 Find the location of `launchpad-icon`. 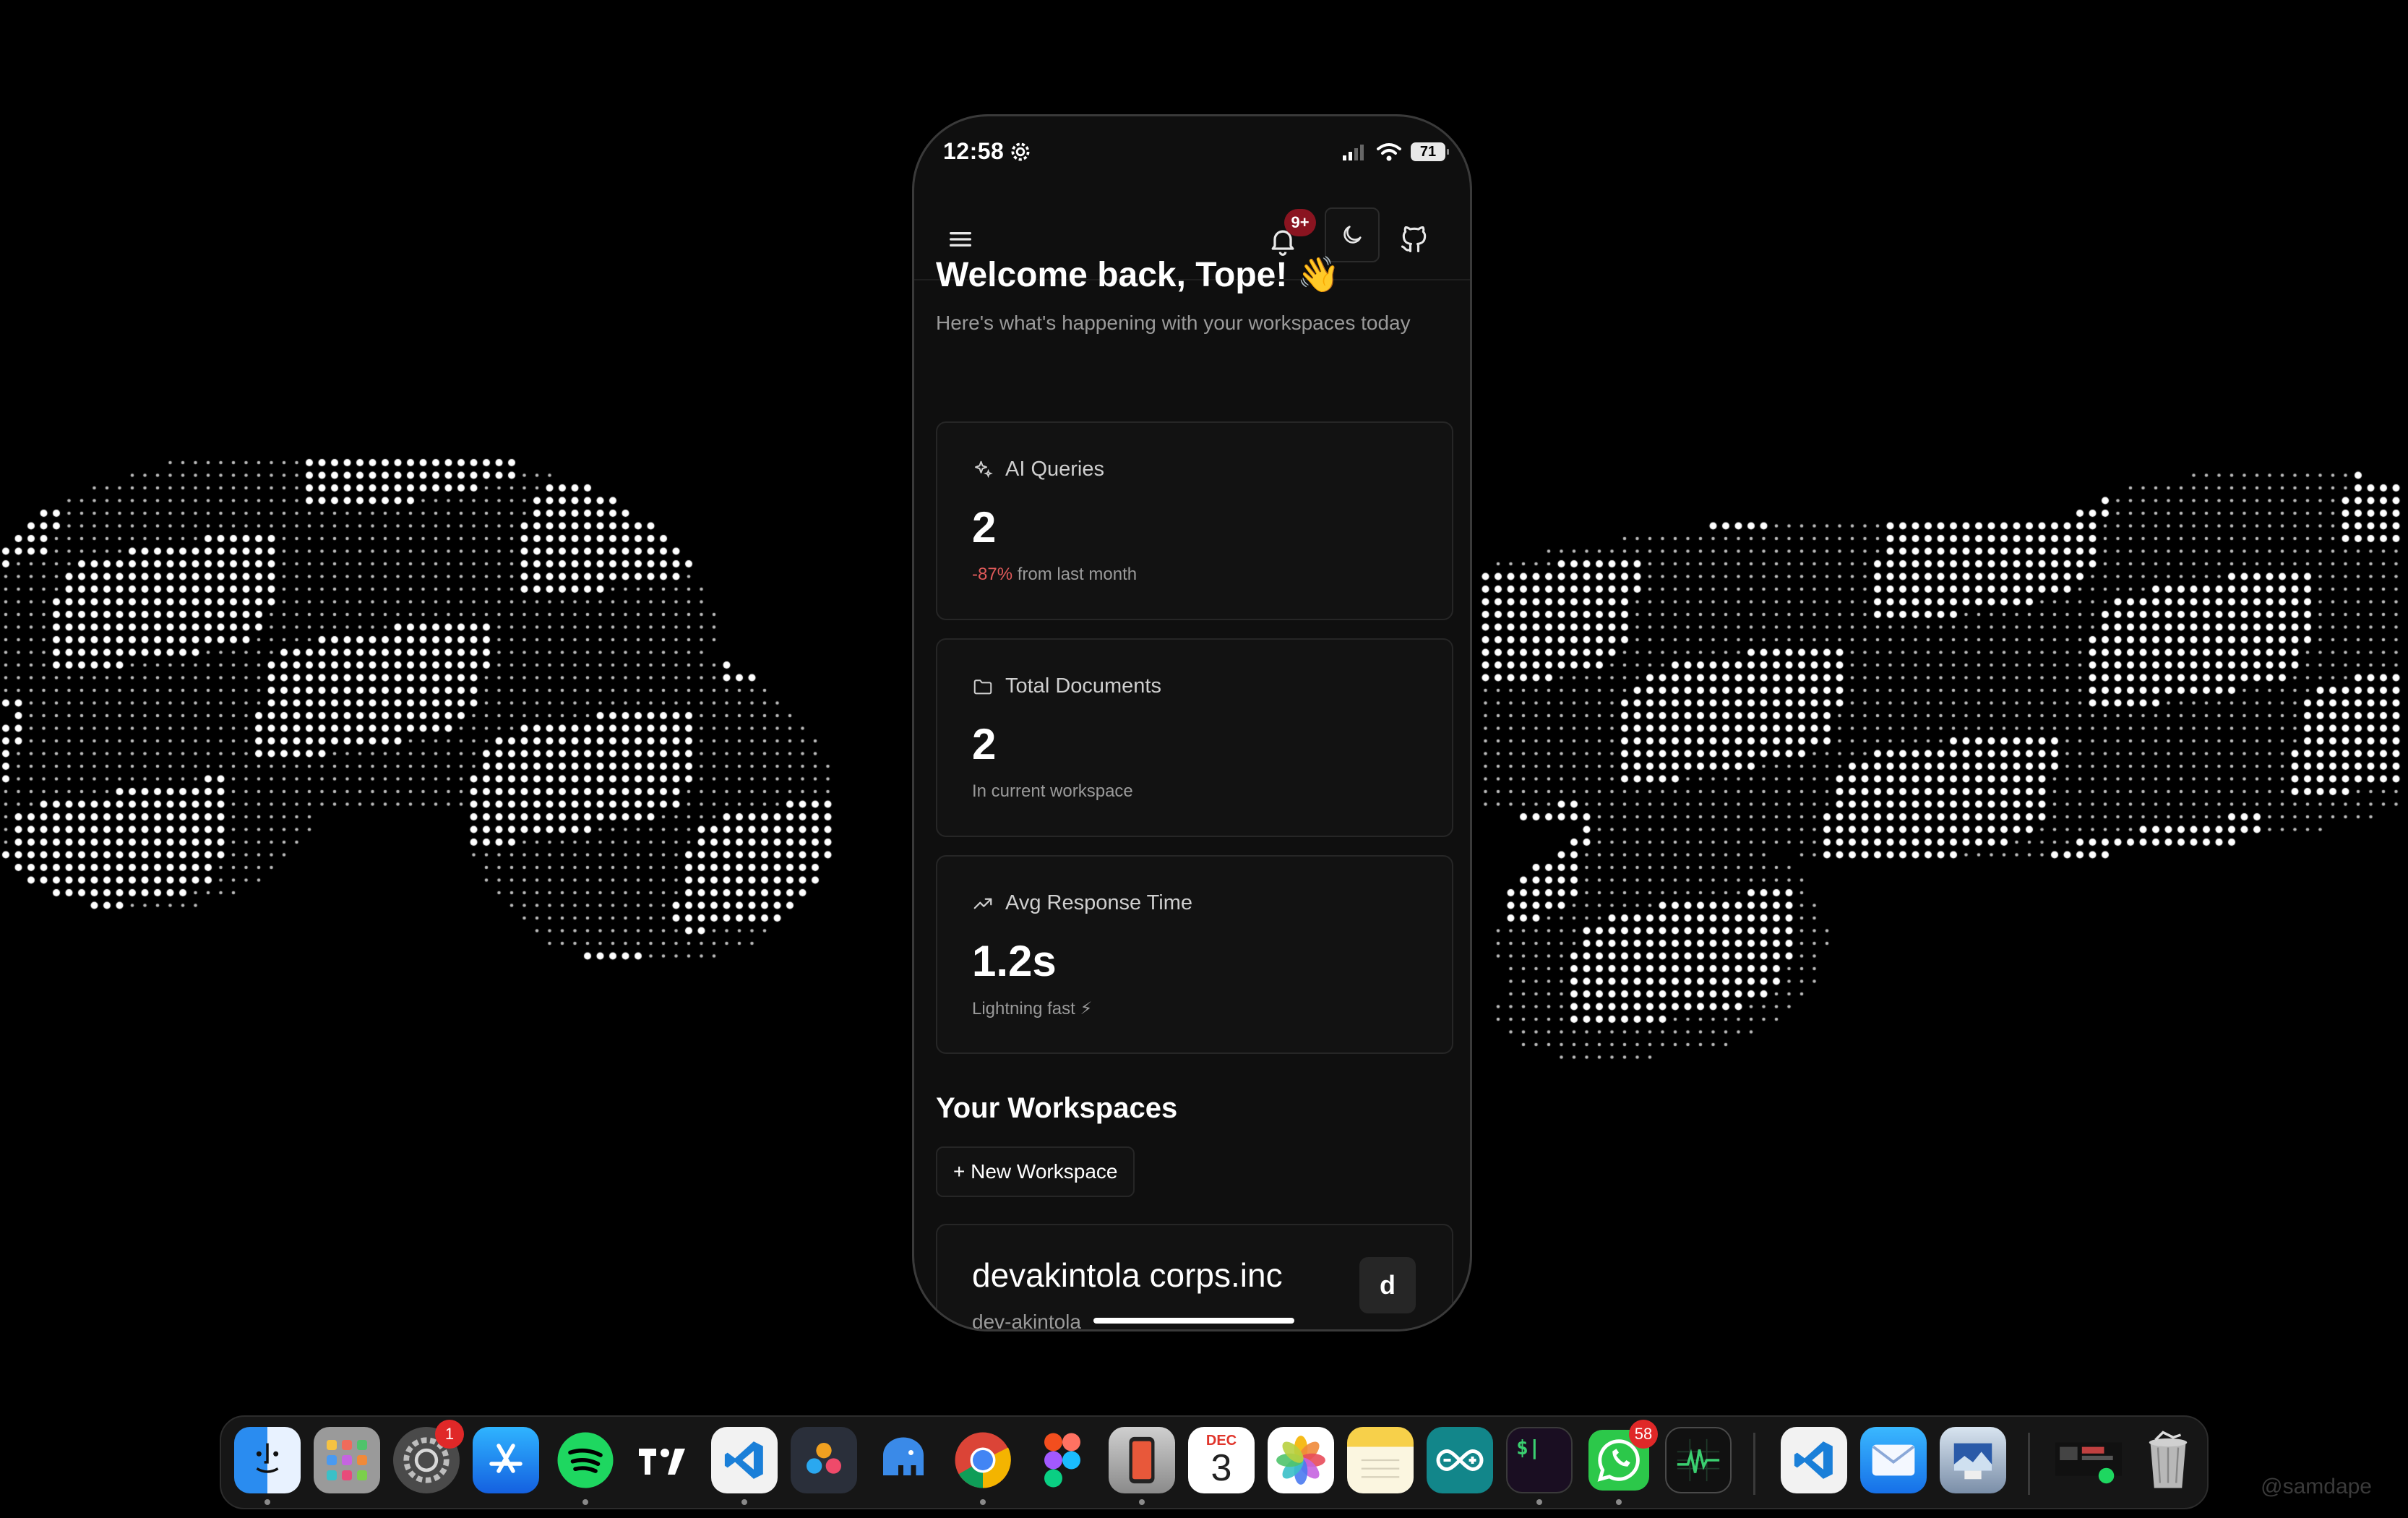

launchpad-icon is located at coordinates (347, 1460).